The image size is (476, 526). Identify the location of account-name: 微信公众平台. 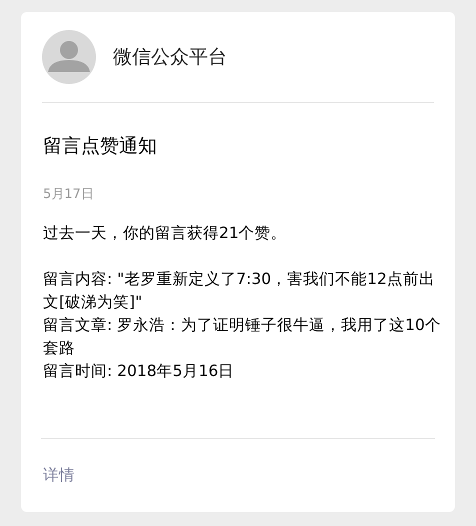
(170, 57).